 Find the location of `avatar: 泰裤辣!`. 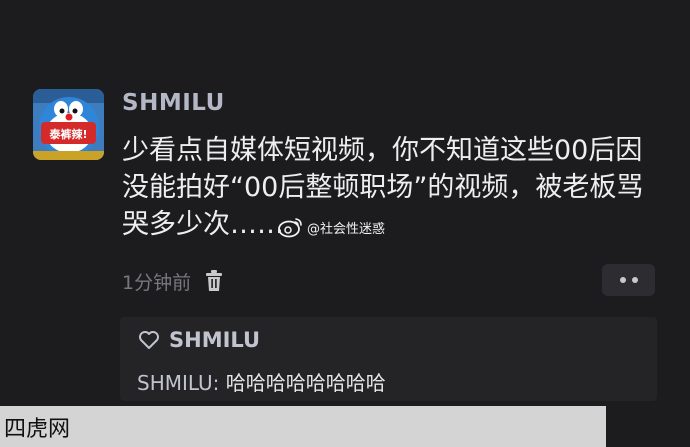

avatar: 泰裤辣! is located at coordinates (68, 124).